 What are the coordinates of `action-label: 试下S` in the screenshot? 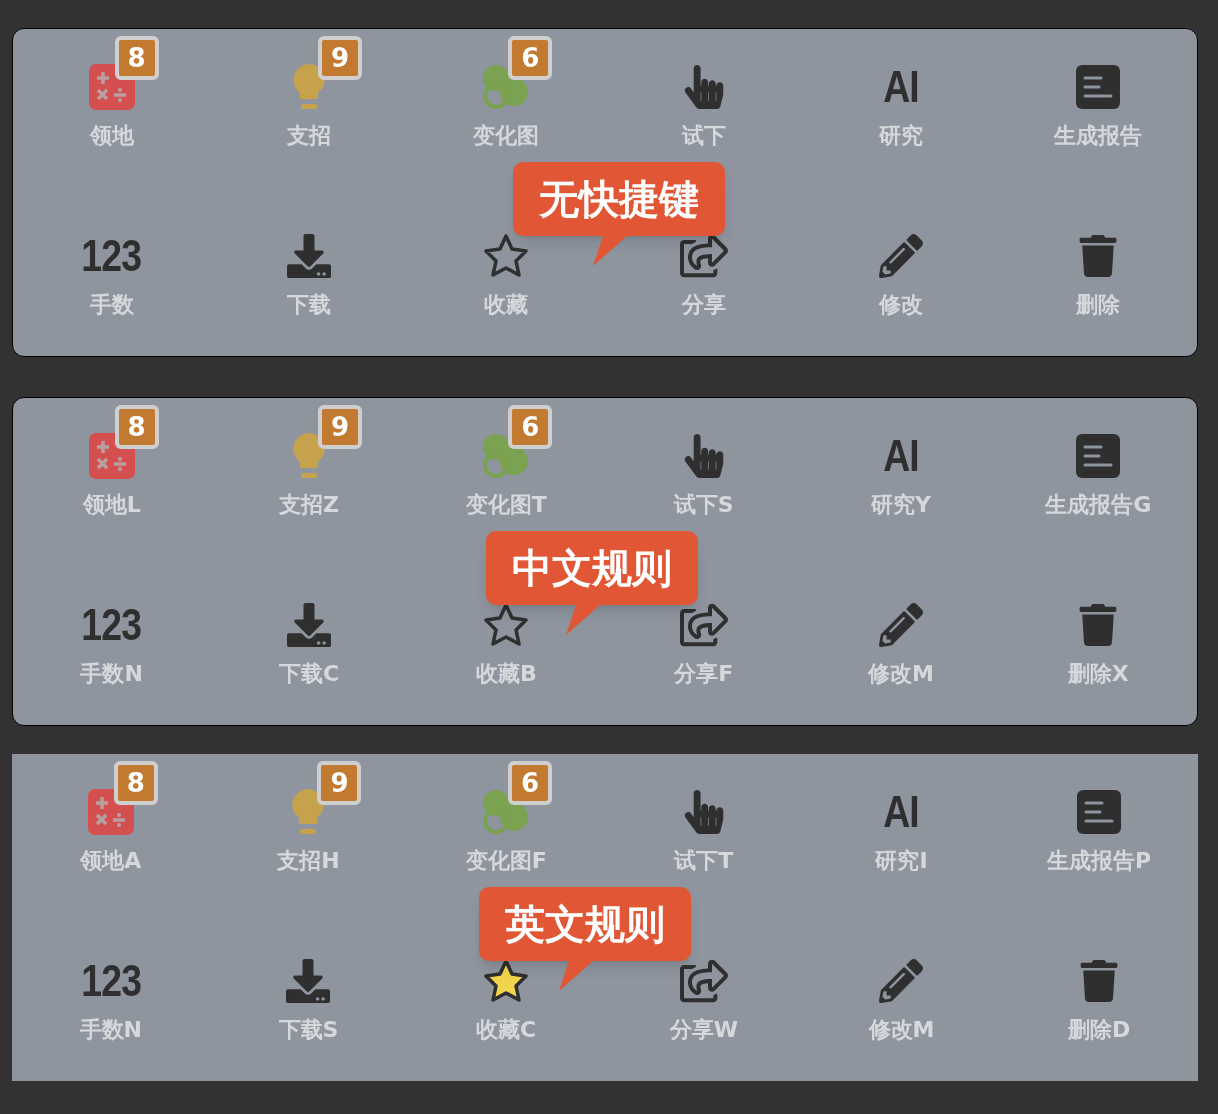 It's located at (703, 505).